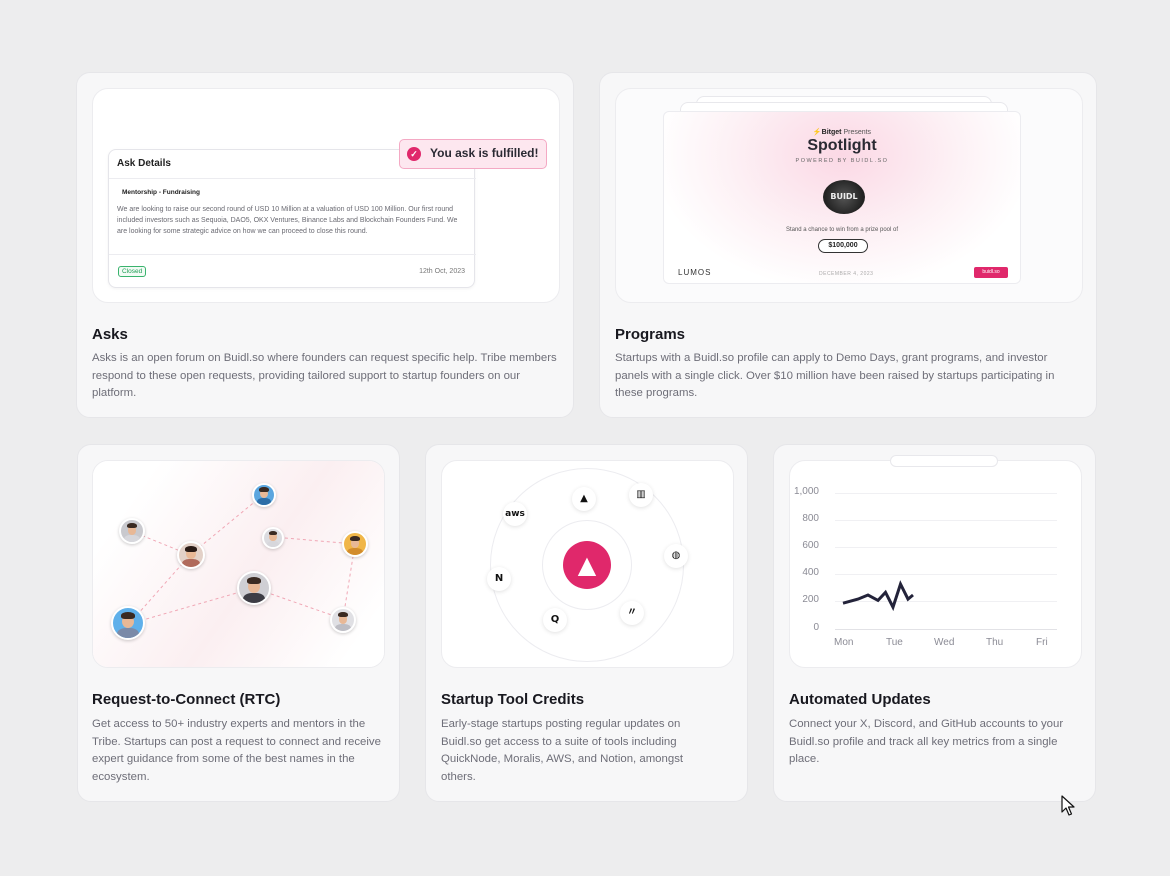 This screenshot has height=876, width=1170. I want to click on program-date: DECEMBER 4, 2023, so click(846, 274).